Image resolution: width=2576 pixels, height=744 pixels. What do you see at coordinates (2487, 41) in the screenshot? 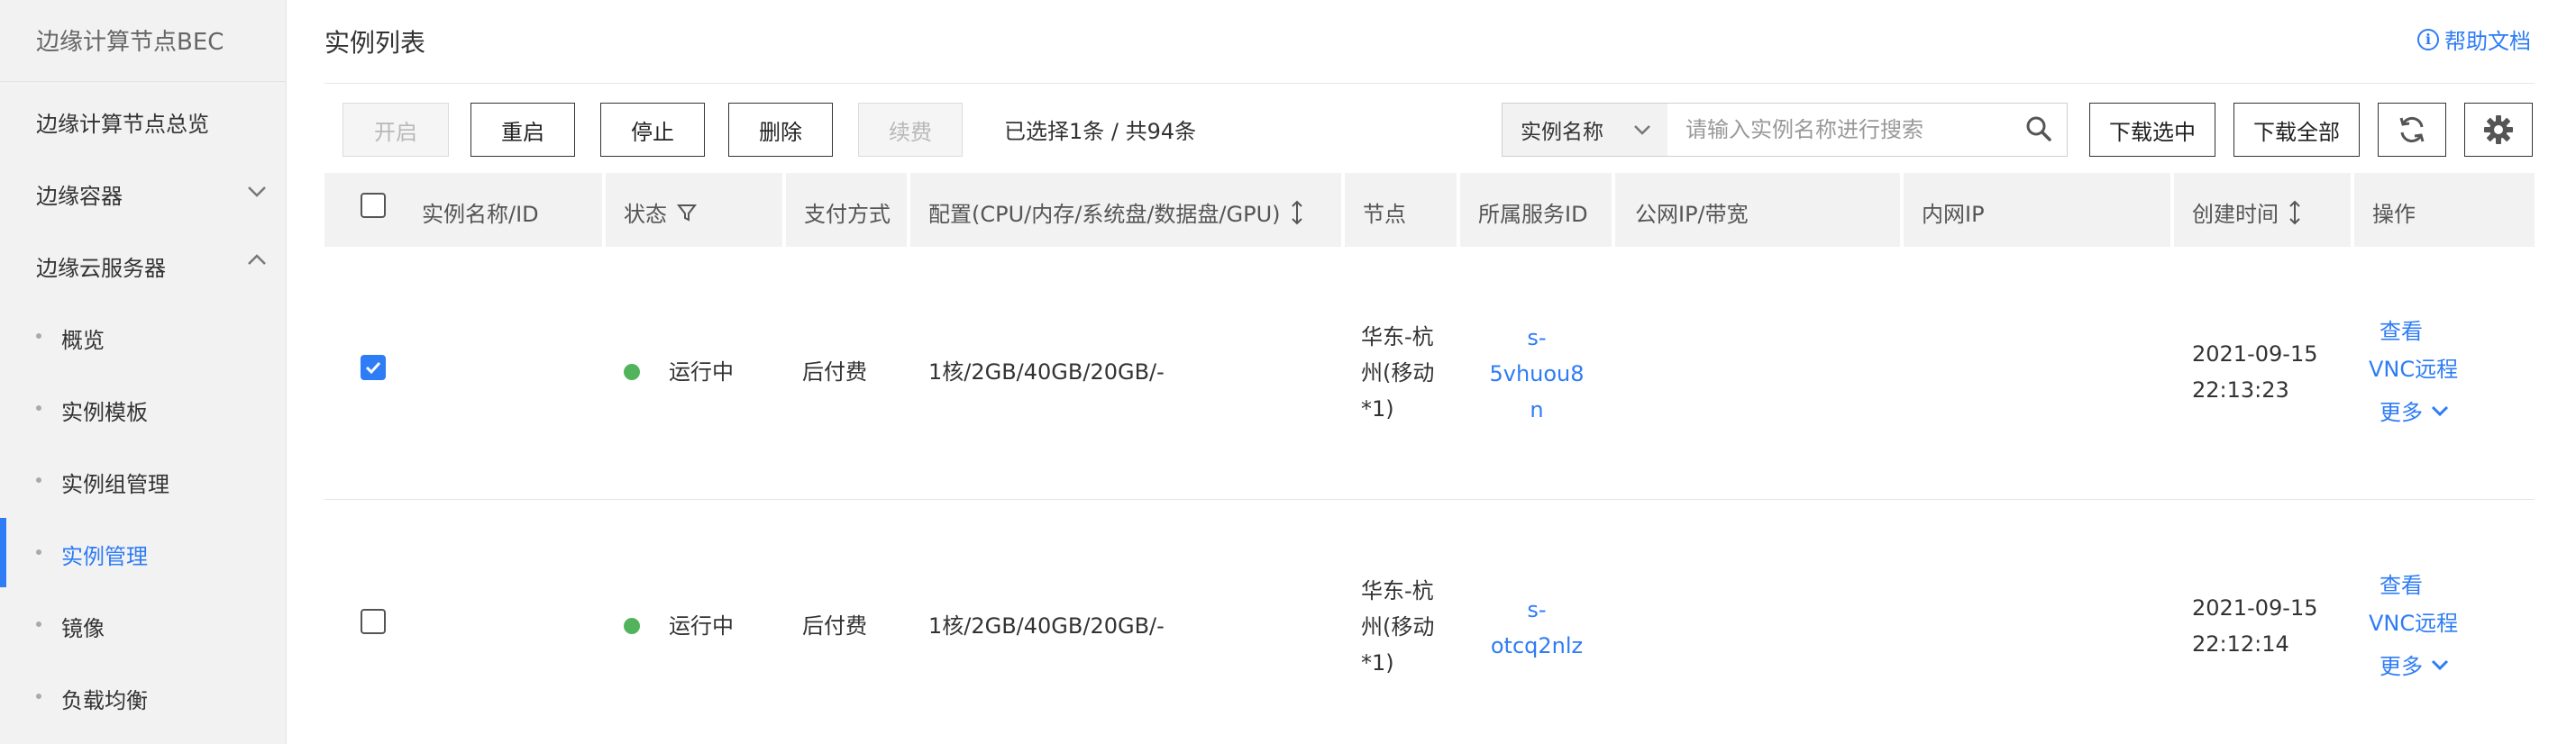
I see `help-label: 帮助文档` at bounding box center [2487, 41].